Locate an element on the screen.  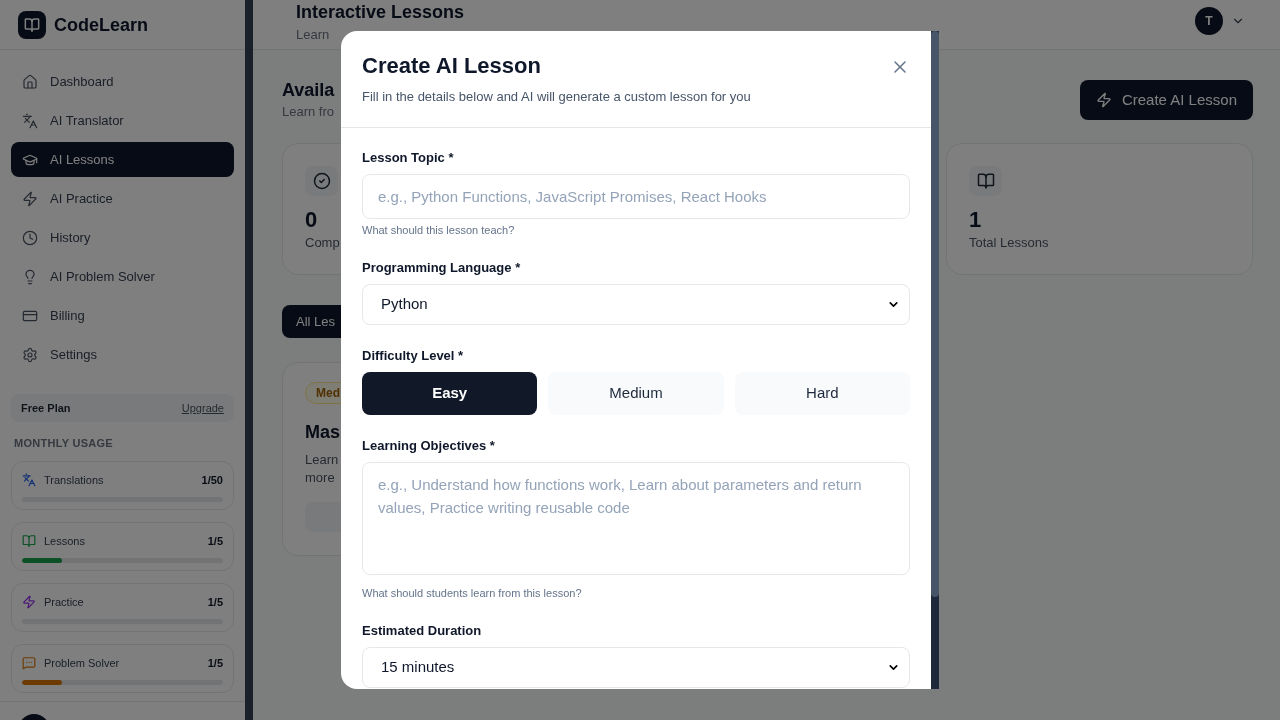
field-hint: What should students learn from this lesson? is located at coordinates (472, 593).